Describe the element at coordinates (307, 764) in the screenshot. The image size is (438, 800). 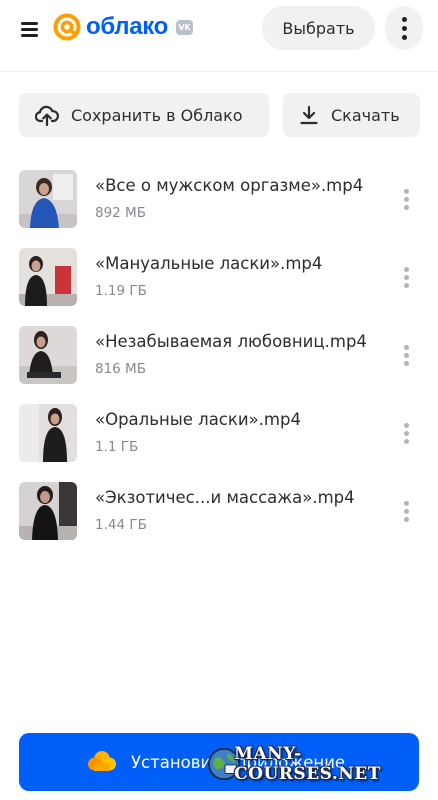
I see `watermark-text: MANY-COURSES.NET` at that location.